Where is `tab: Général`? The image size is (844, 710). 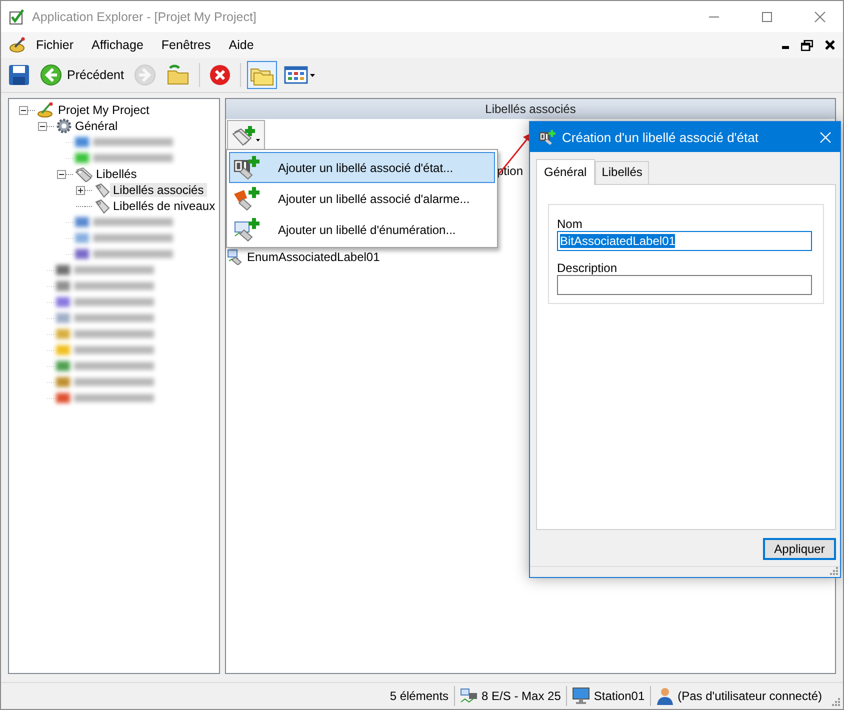
tab: Général is located at coordinates (565, 172).